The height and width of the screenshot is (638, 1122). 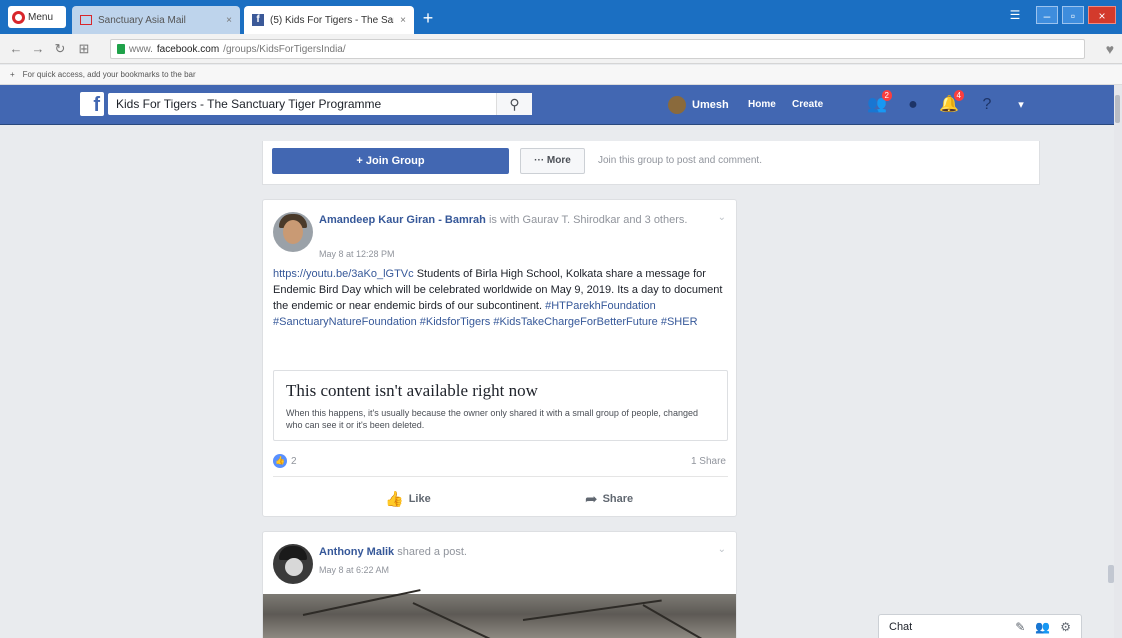 What do you see at coordinates (16, 49) in the screenshot?
I see `back-icon: ←` at bounding box center [16, 49].